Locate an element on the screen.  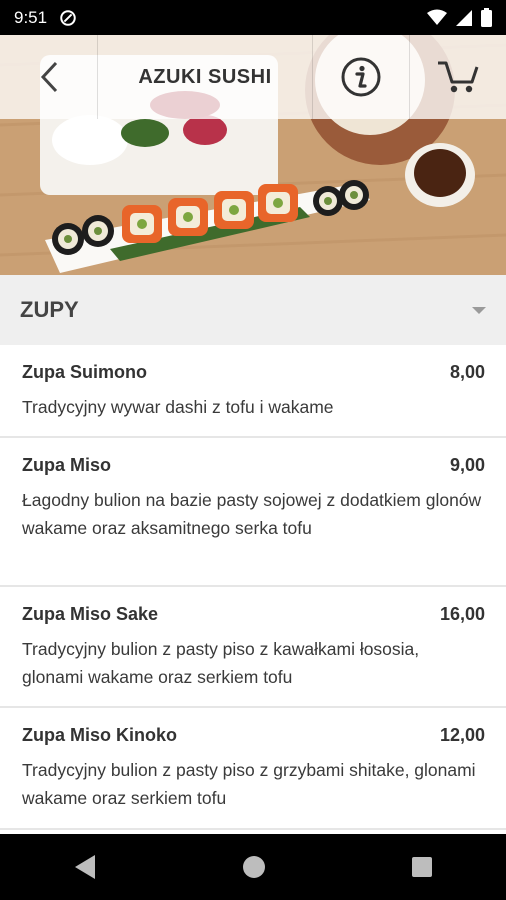
menu-item-price: 8,00 is located at coordinates (467, 372).